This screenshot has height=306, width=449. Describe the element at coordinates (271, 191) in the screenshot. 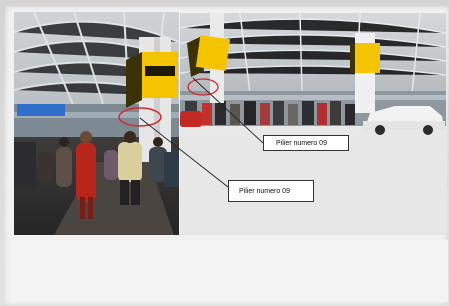

I see `pillar-label-left: Pilier numero 09` at that location.